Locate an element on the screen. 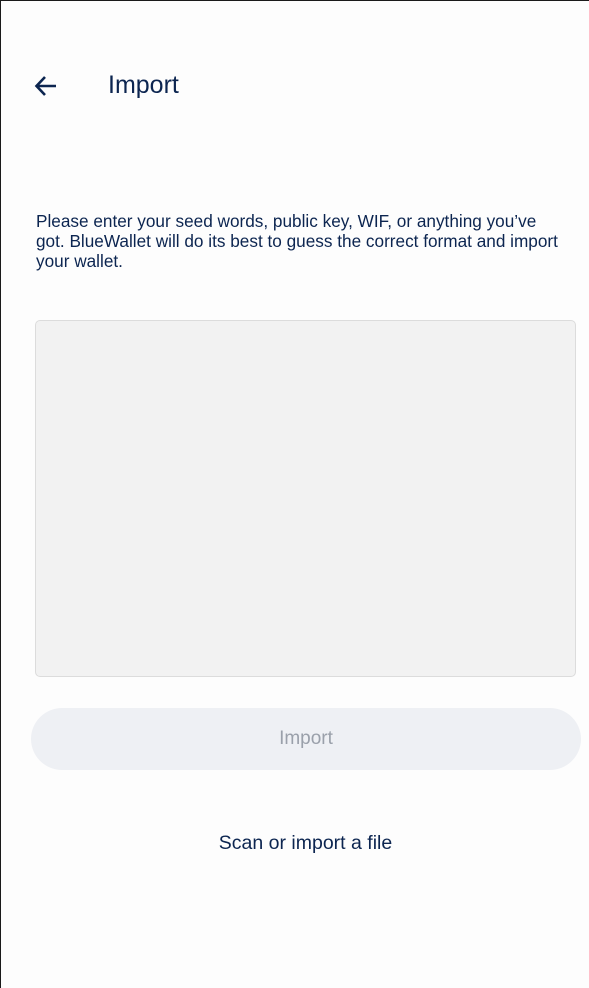 This screenshot has width=589, height=988. import-button: Import is located at coordinates (306, 739).